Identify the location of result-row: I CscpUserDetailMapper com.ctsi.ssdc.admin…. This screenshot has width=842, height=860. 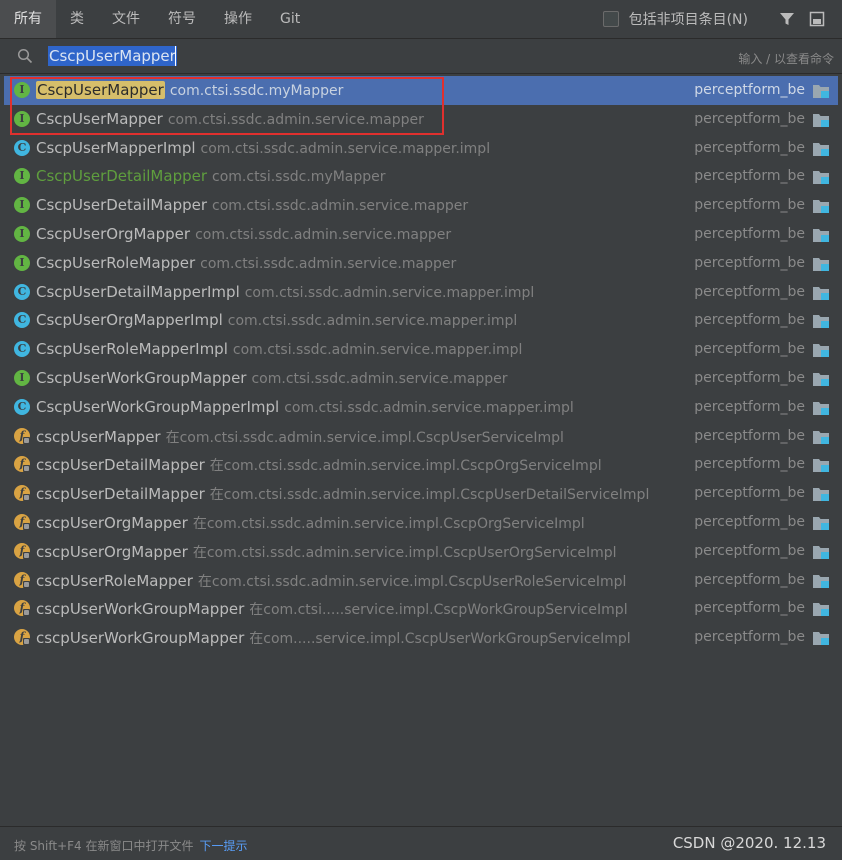
(421, 205).